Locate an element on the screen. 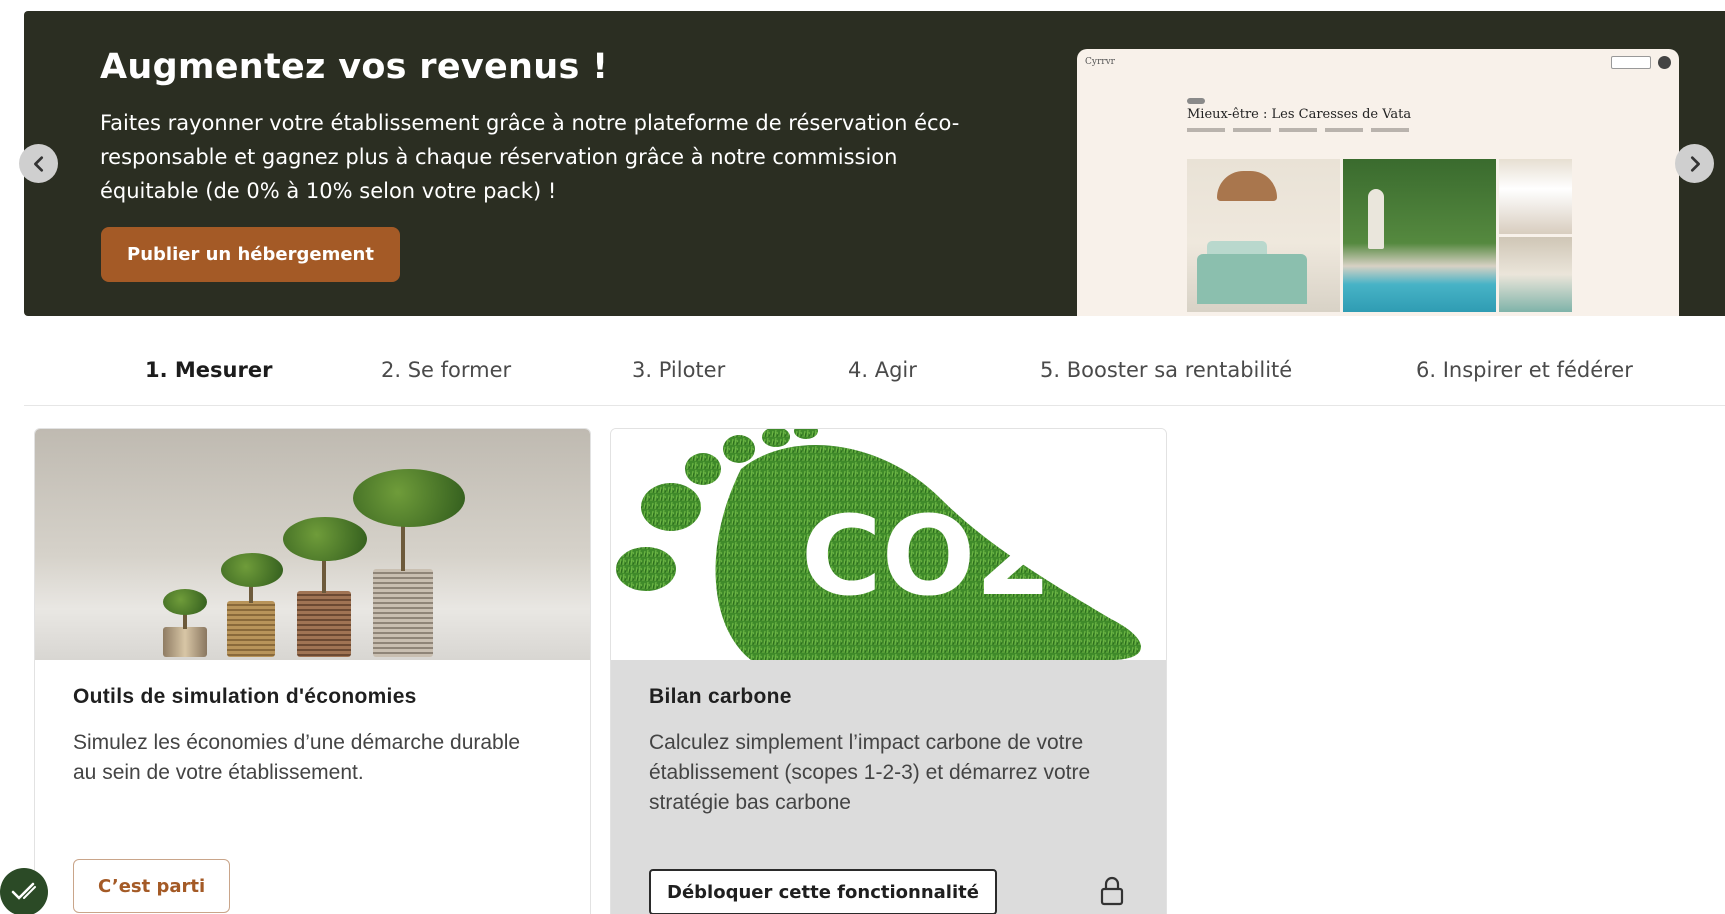 This screenshot has height=914, width=1725. chevron-left-icon is located at coordinates (38, 163).